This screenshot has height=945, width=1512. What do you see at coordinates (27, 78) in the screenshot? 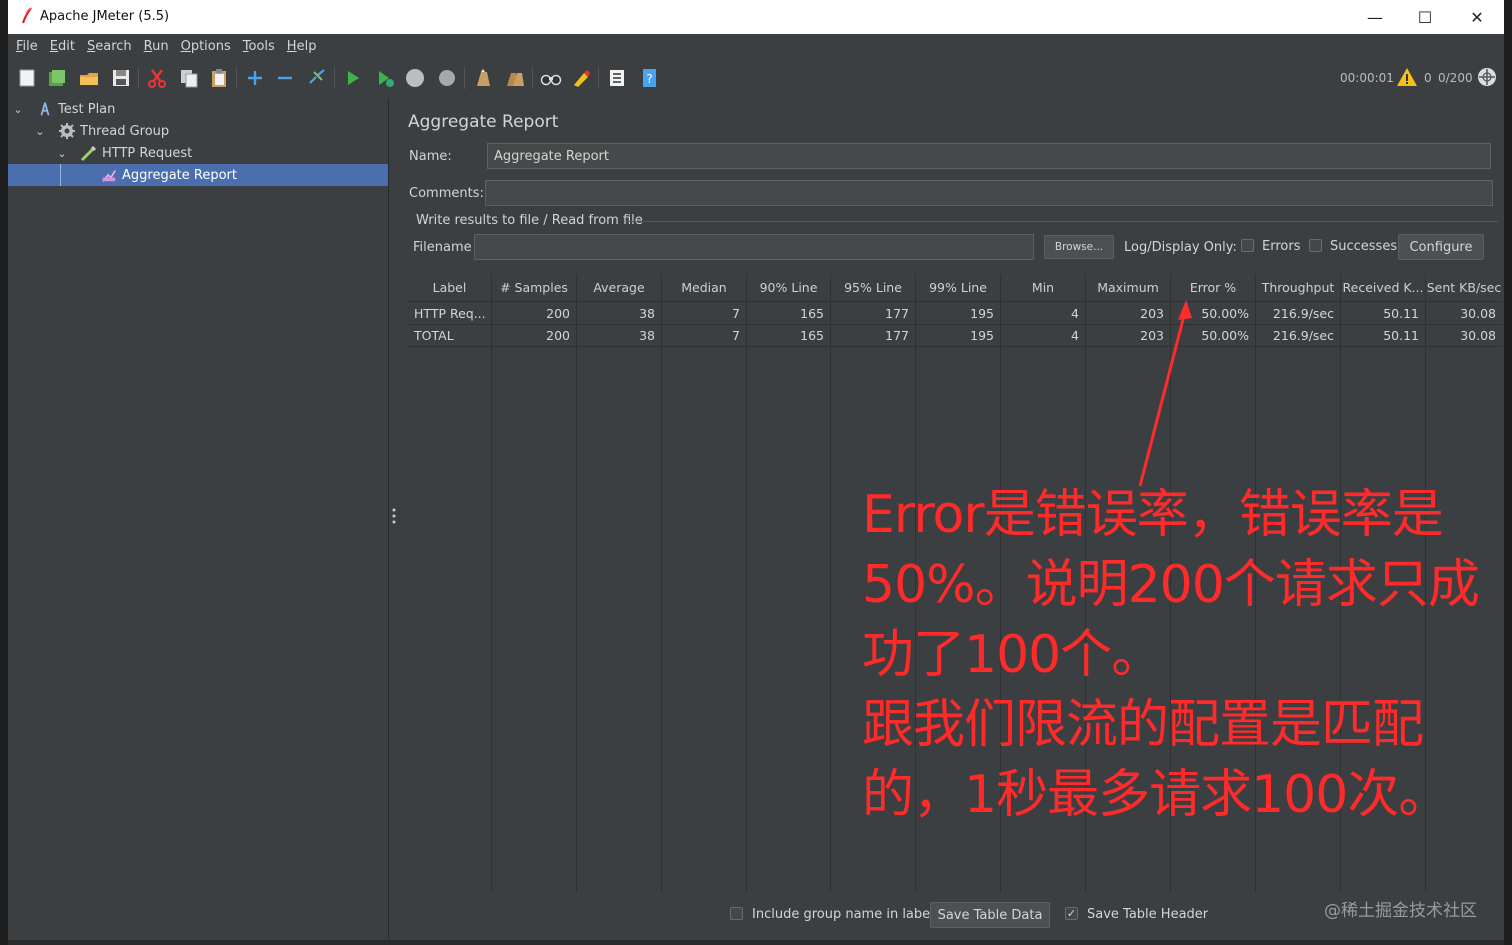
I see `new-icon` at bounding box center [27, 78].